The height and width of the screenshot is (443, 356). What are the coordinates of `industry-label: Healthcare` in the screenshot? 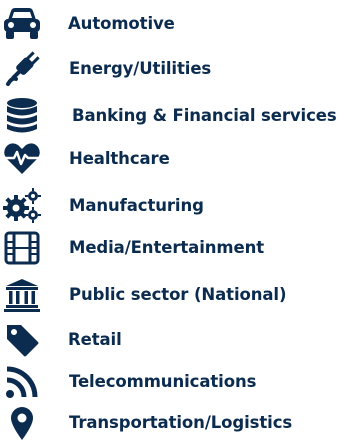 It's located at (119, 158).